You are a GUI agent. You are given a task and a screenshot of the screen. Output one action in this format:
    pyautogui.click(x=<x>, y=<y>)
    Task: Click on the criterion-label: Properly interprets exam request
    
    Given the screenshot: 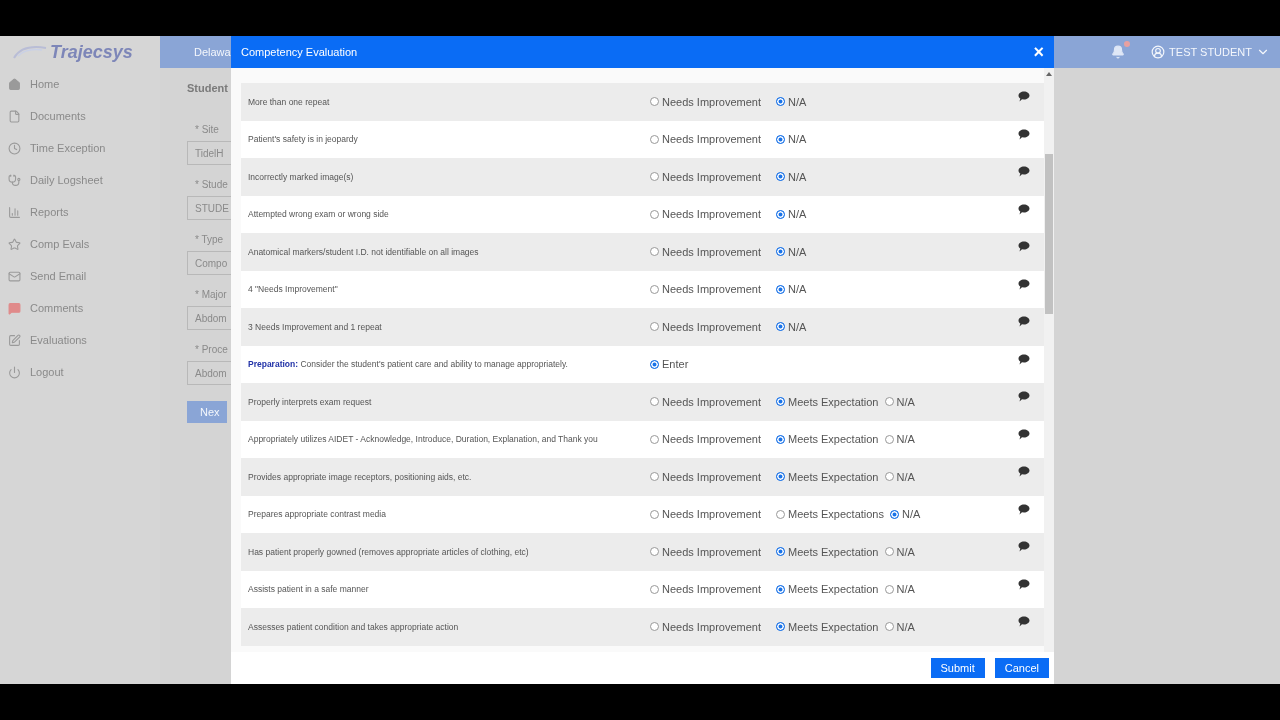 What is the action you would take?
    pyautogui.click(x=310, y=401)
    